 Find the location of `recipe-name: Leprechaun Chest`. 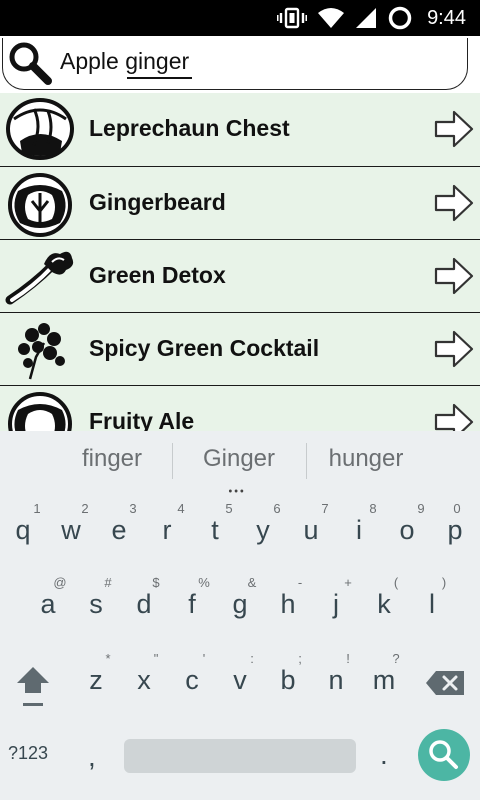

recipe-name: Leprechaun Chest is located at coordinates (189, 128).